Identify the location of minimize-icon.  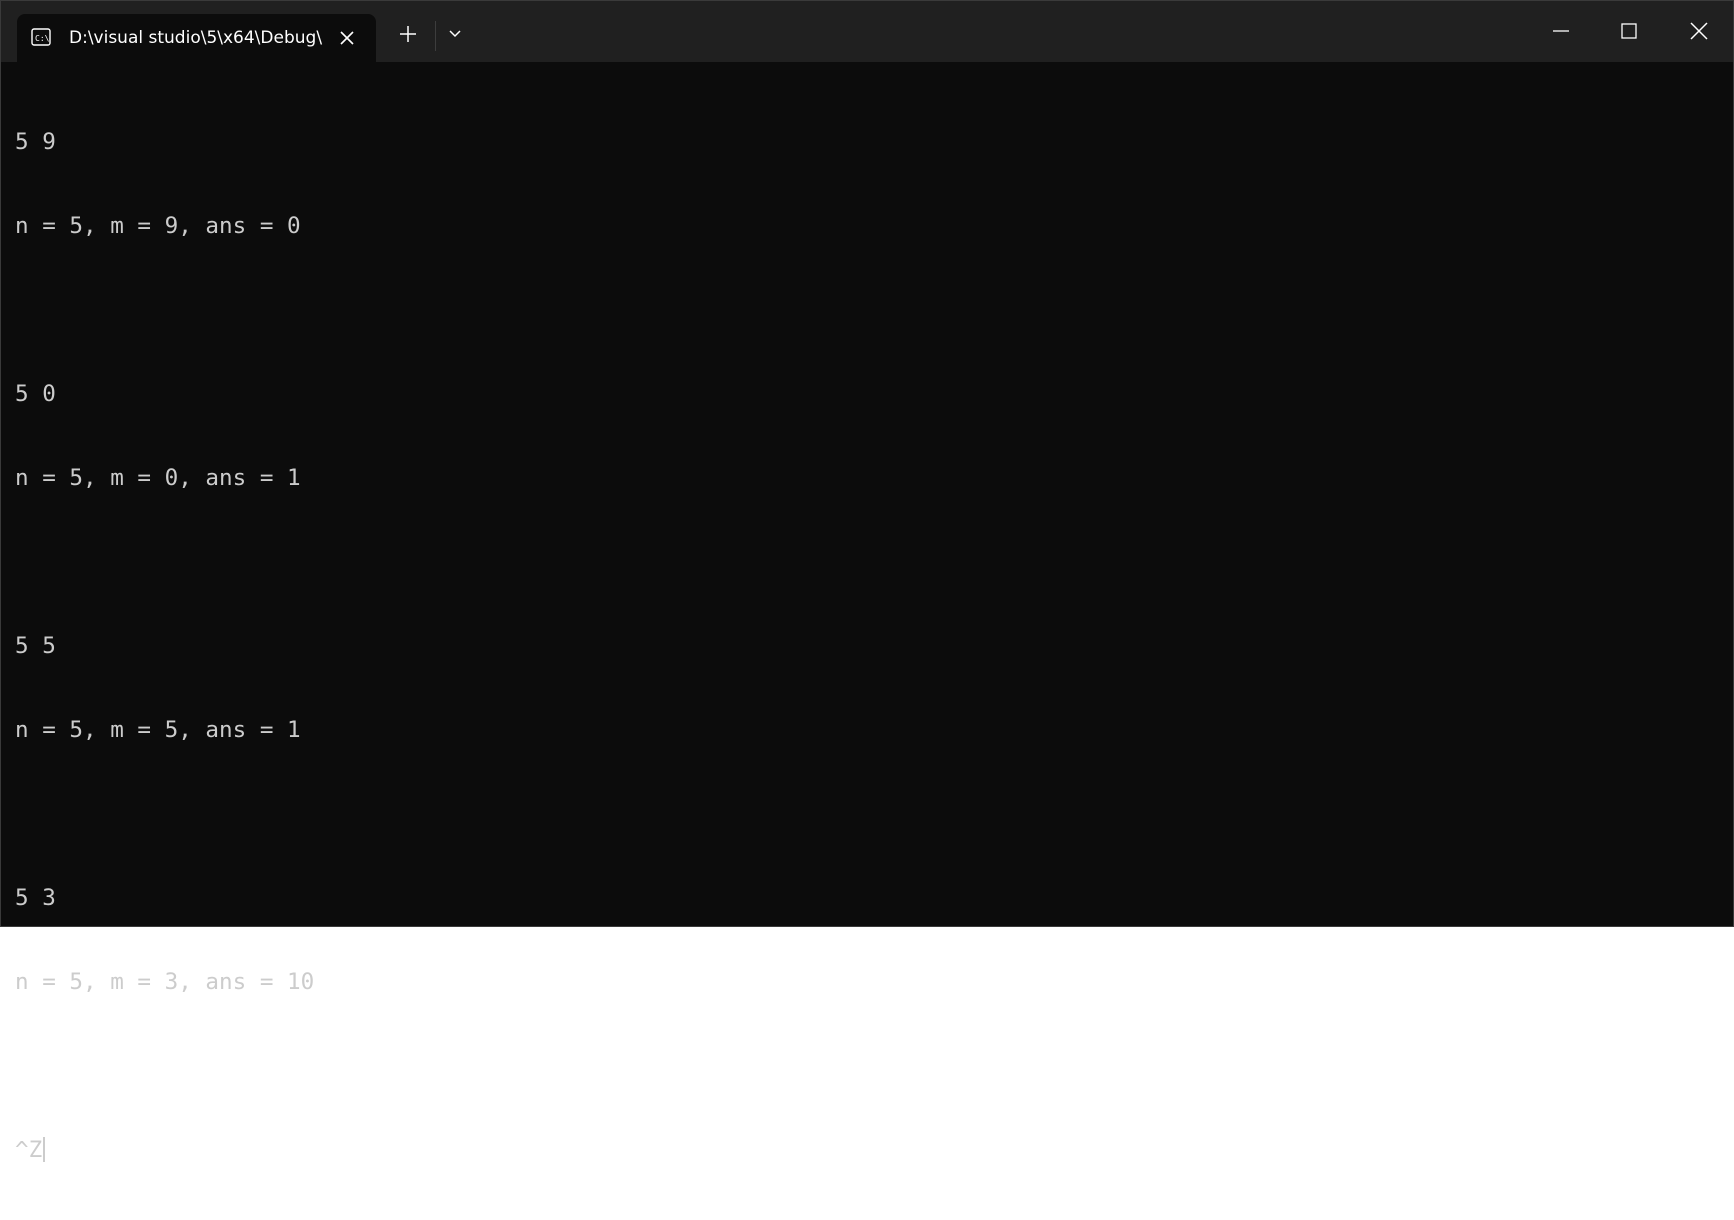
(1561, 31).